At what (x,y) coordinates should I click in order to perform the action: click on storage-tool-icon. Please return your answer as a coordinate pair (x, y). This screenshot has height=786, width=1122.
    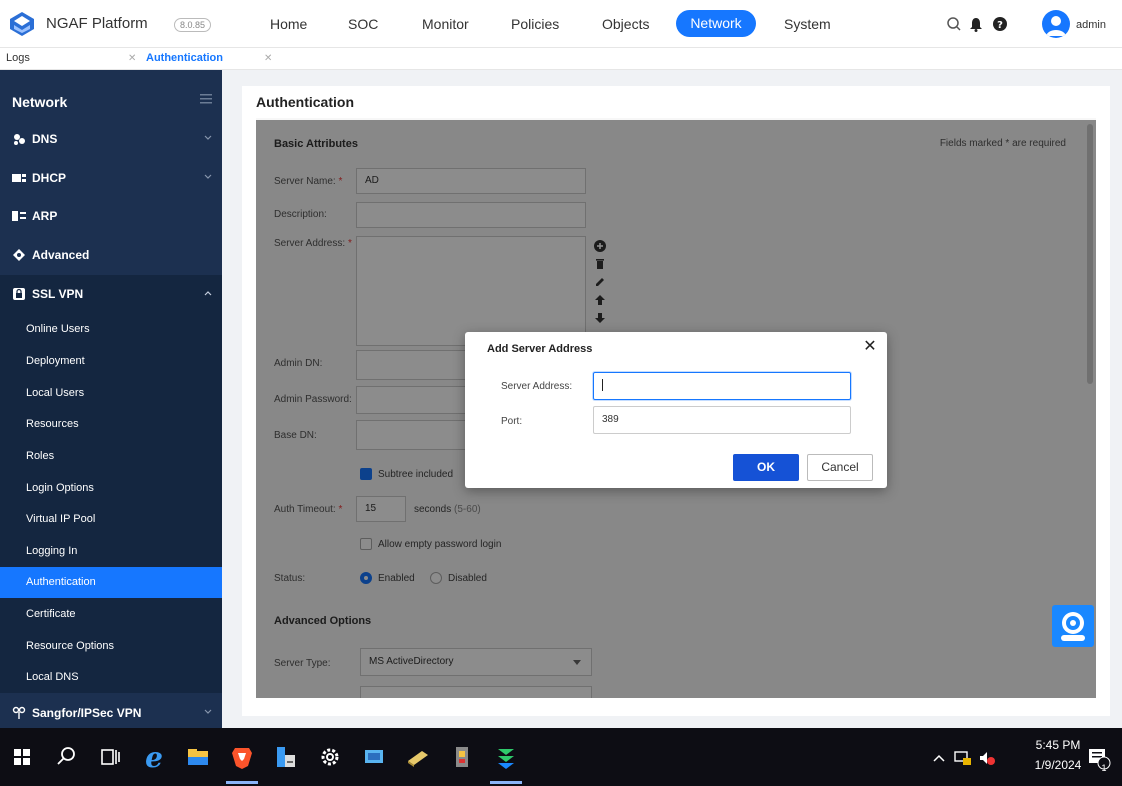
    Looking at the image, I should click on (418, 757).